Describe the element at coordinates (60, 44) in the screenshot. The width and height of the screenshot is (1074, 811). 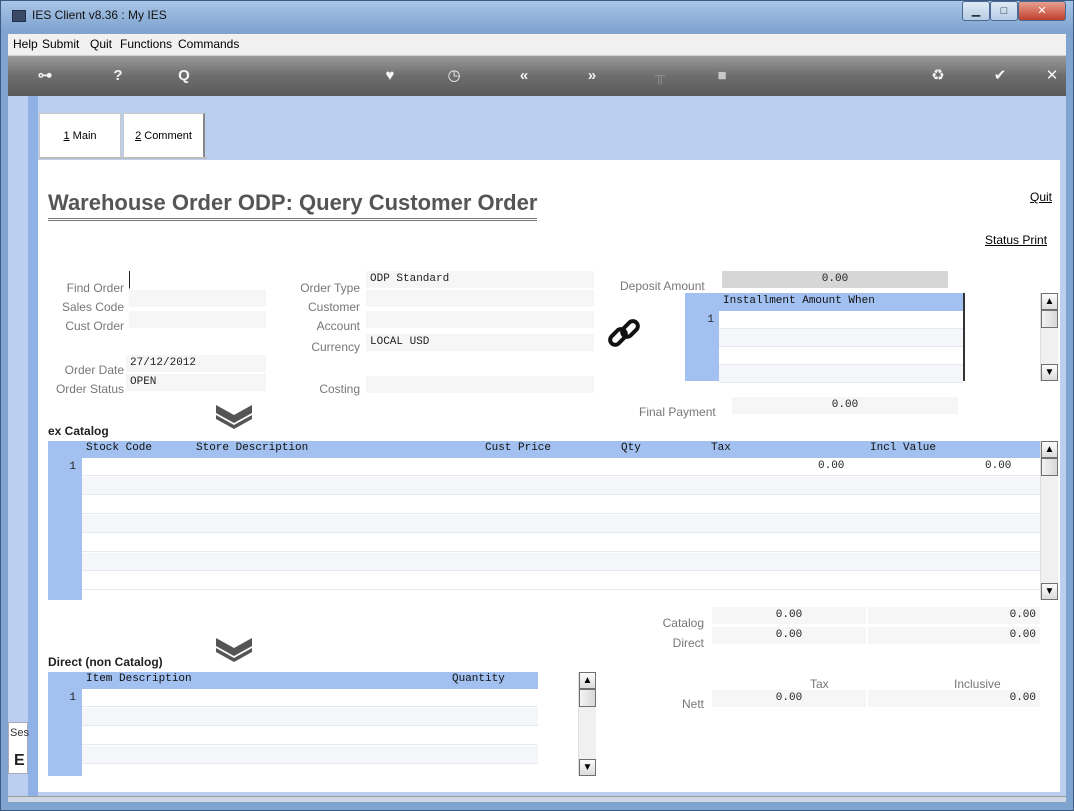
I see `menu-submit: Submit` at that location.